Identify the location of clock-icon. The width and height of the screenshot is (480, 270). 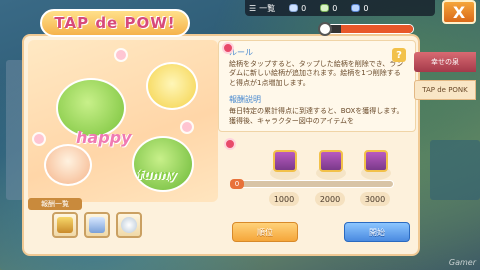
(325, 29).